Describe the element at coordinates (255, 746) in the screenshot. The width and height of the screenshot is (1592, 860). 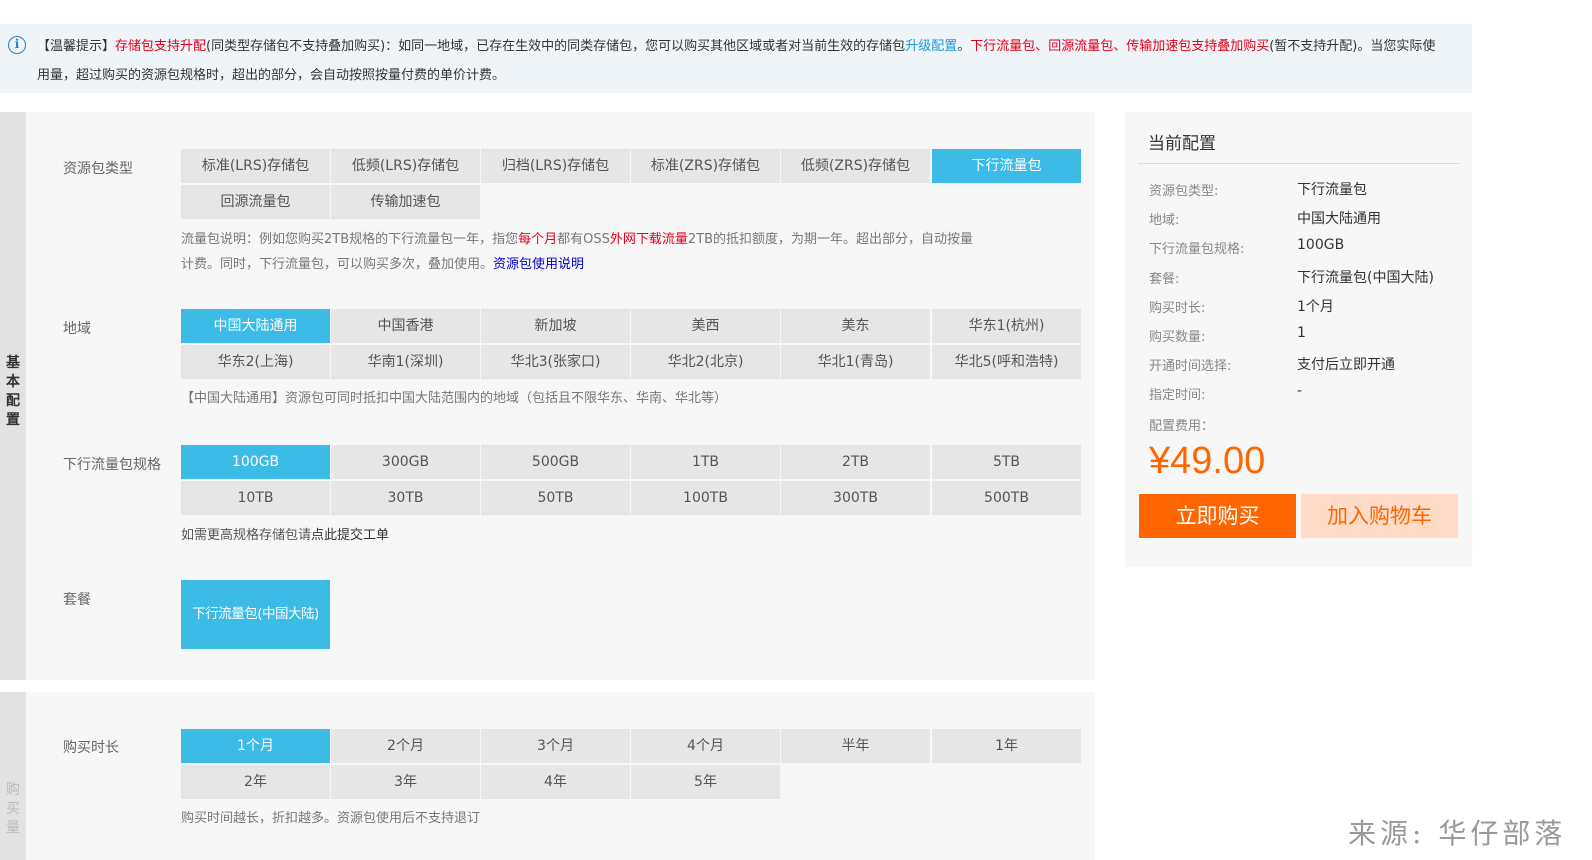
I see `duration-option-selected: 1个月` at that location.